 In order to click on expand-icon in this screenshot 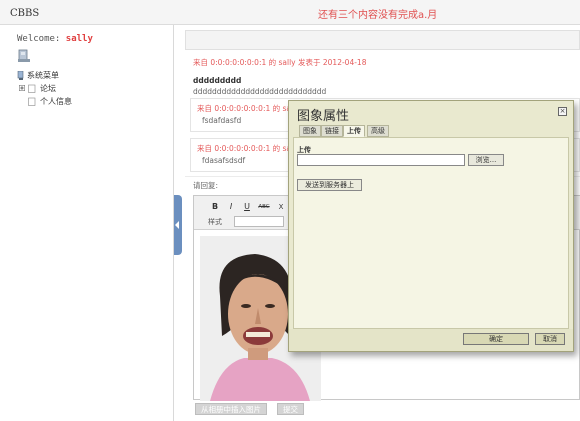, I will do `click(22, 88)`.